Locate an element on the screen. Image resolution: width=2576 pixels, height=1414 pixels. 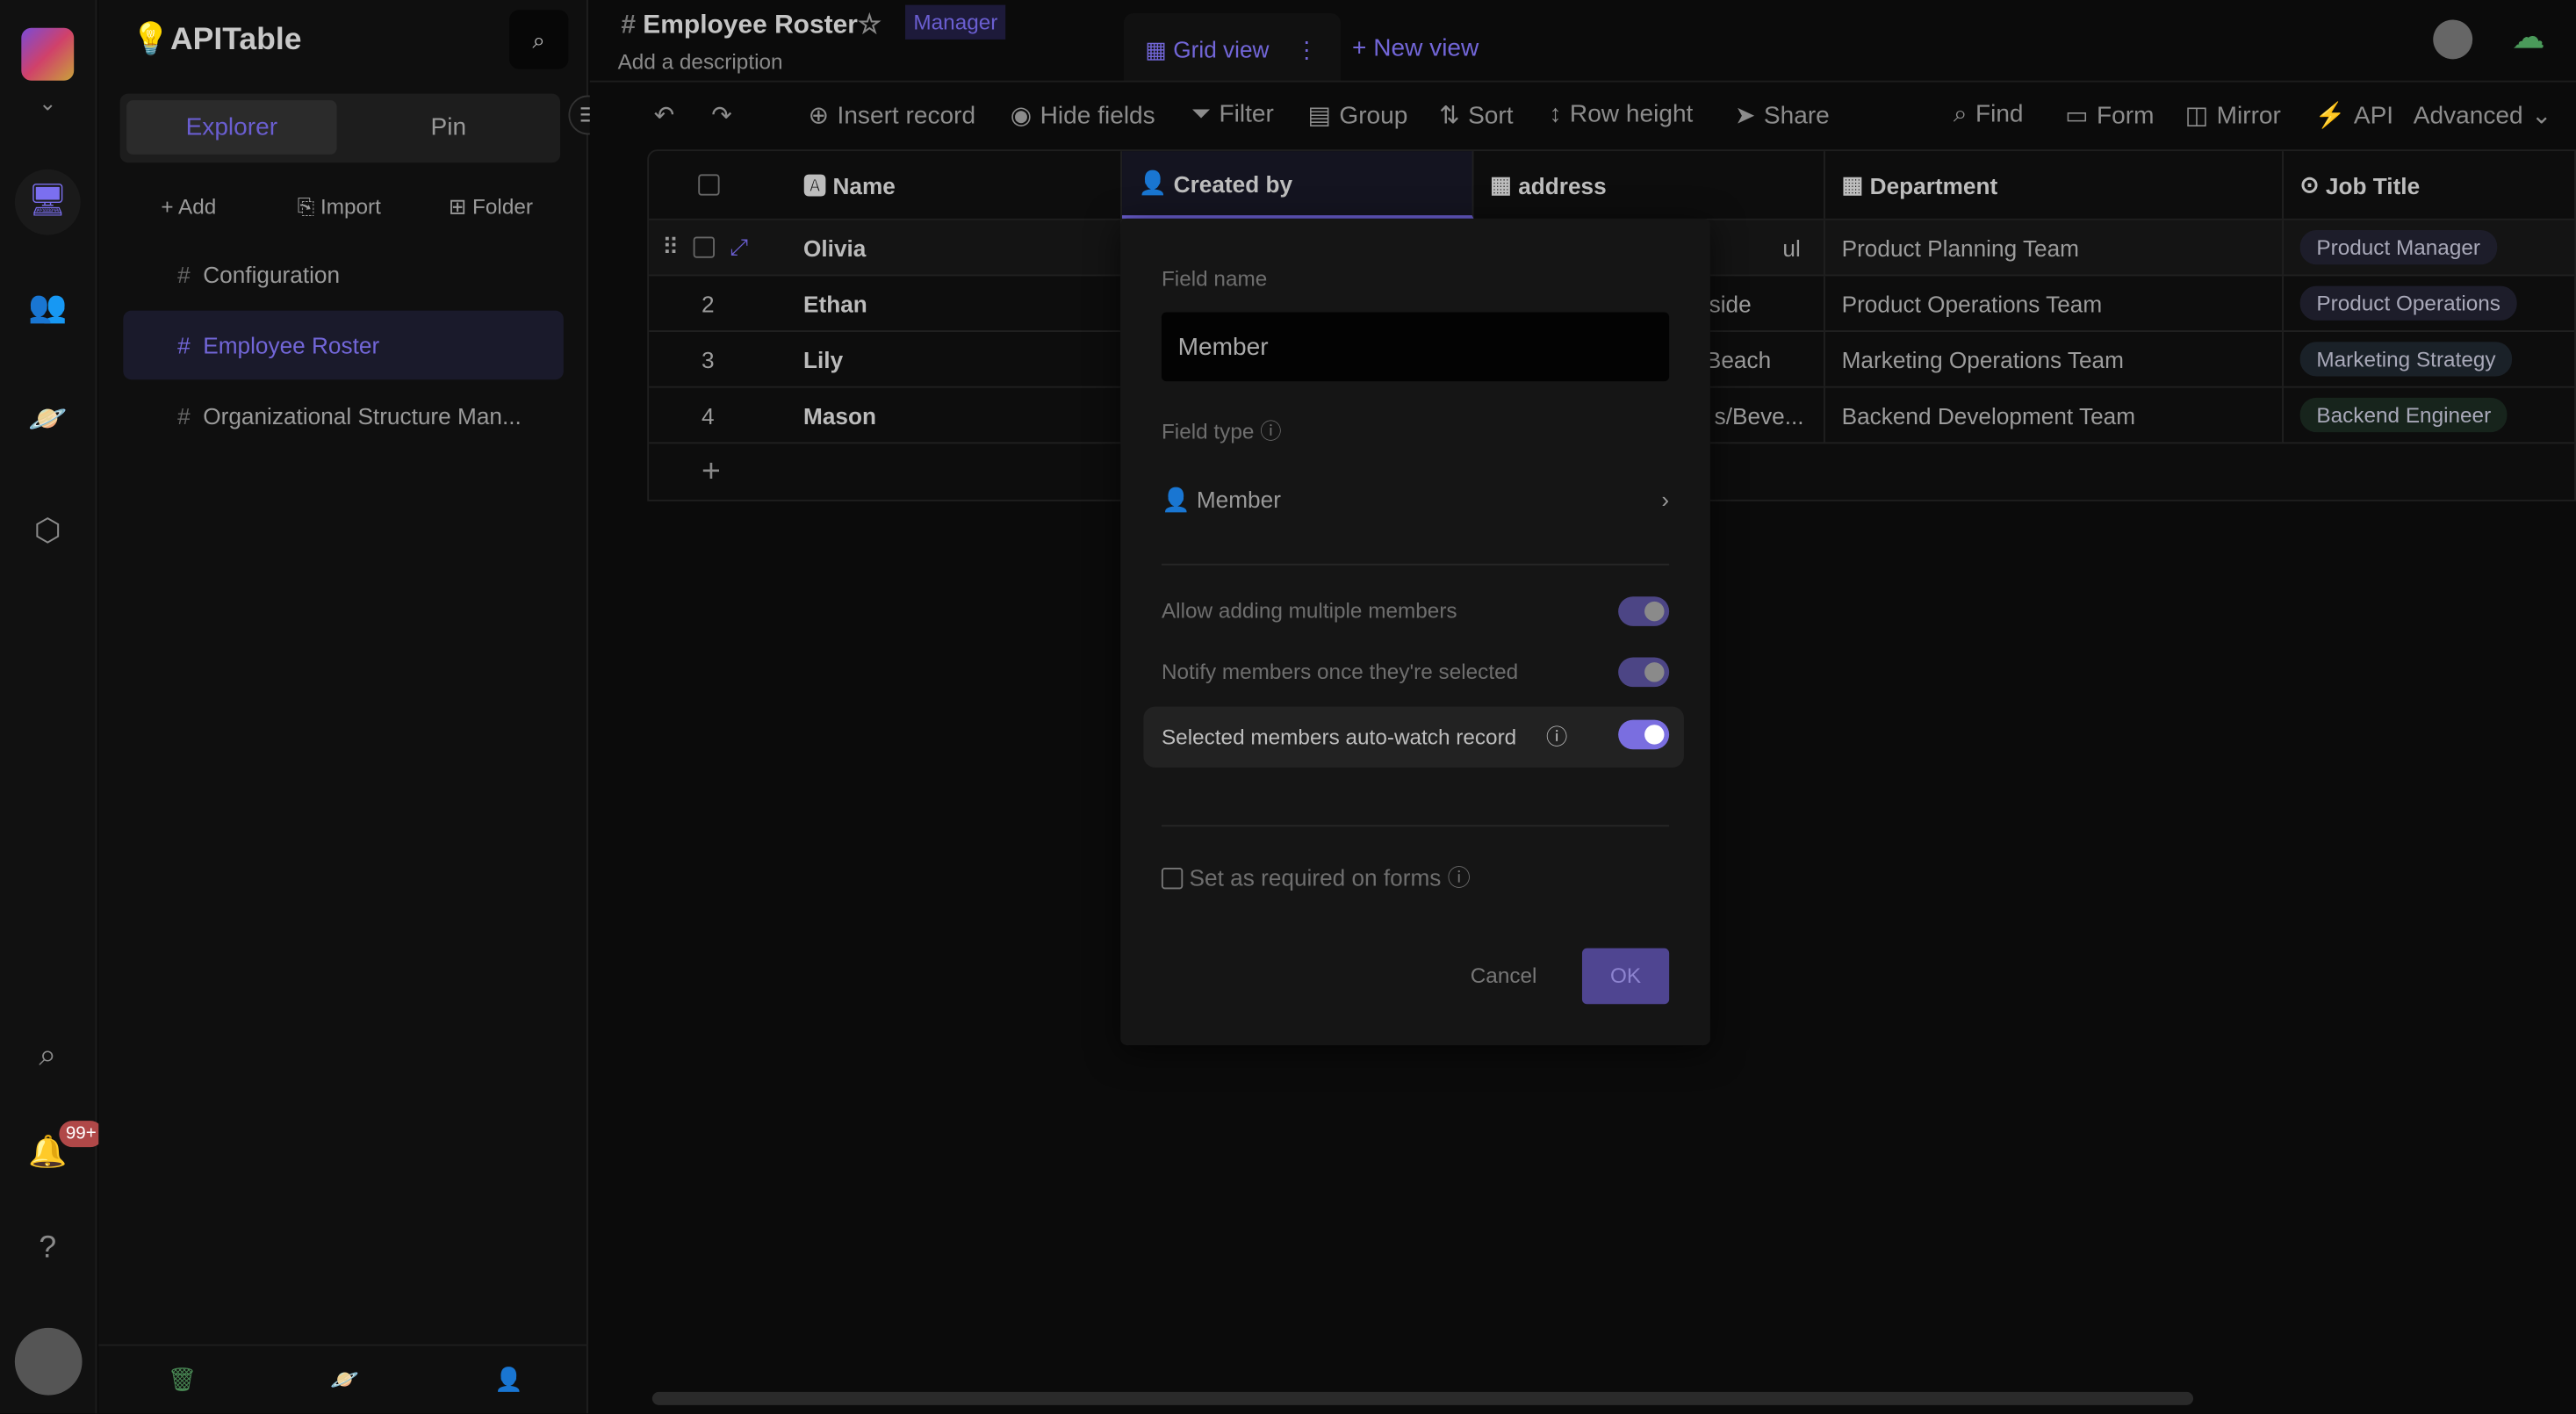
sort-button: ⇅ Sort is located at coordinates (1476, 115).